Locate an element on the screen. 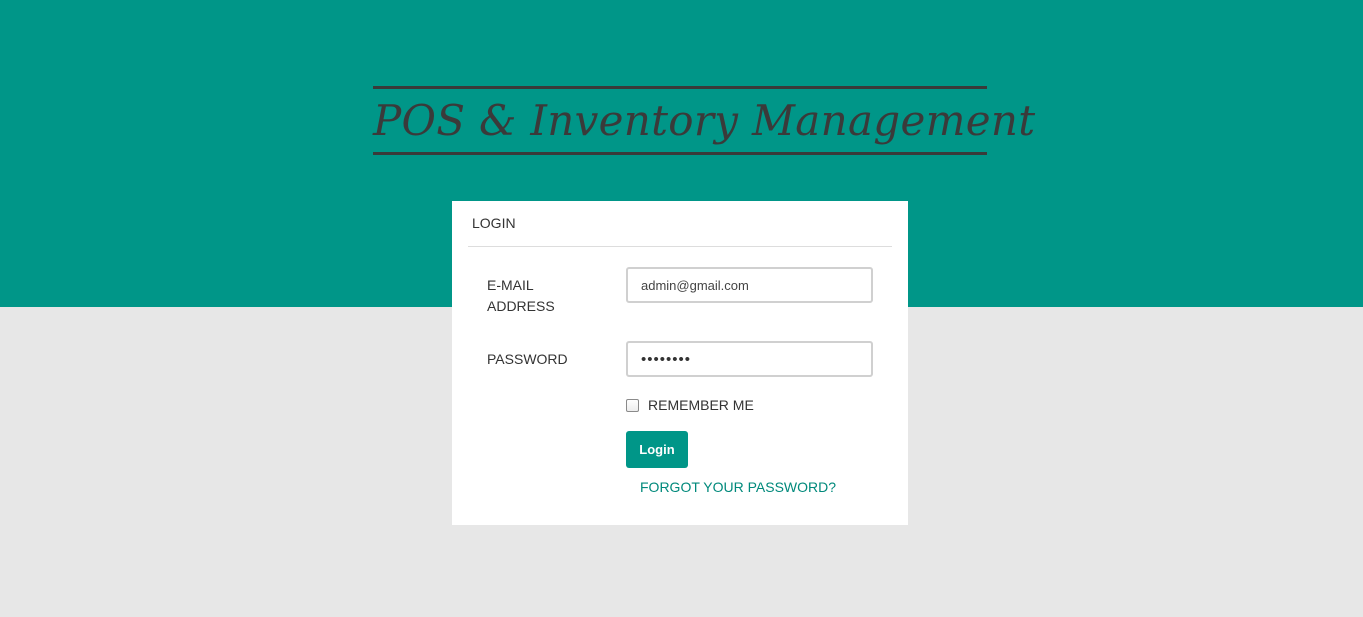 The height and width of the screenshot is (617, 1363). forgot-password-link: FORGOT YOUR PASSWORD? is located at coordinates (738, 487).